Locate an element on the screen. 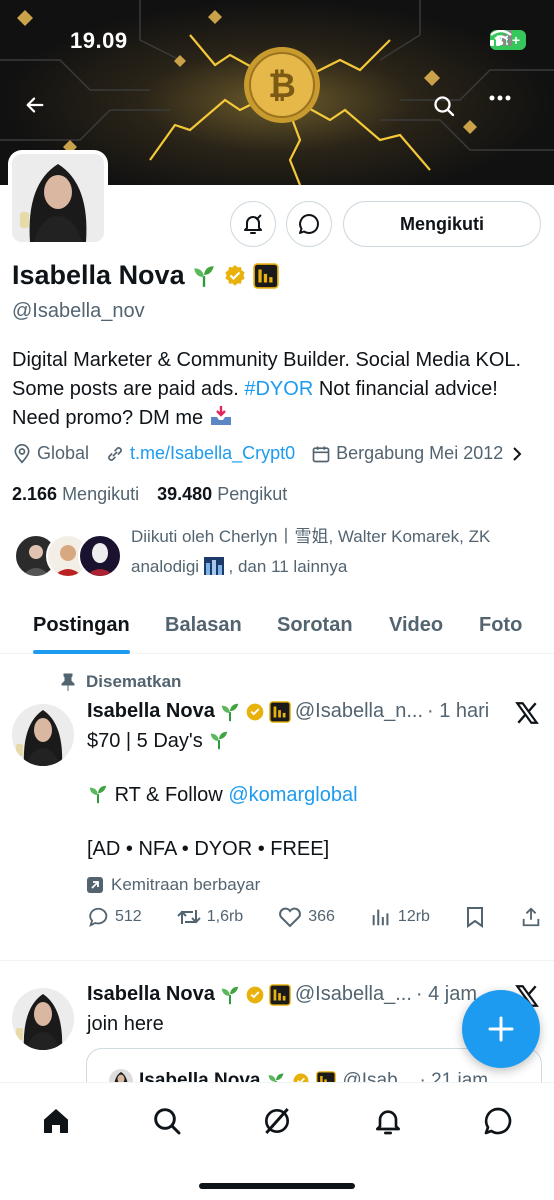  nav-notifications is located at coordinates (388, 1121).